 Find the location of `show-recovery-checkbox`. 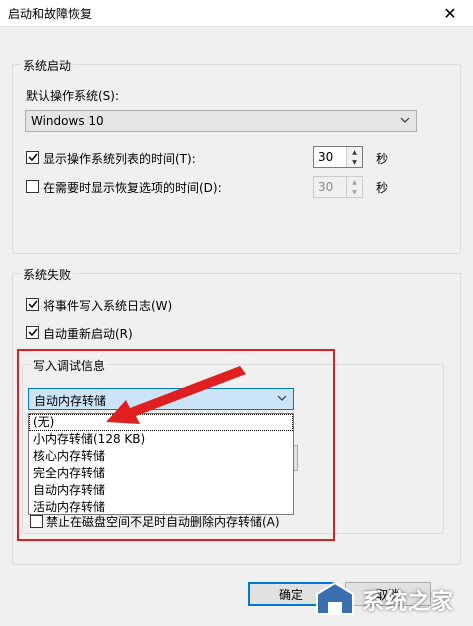

show-recovery-checkbox is located at coordinates (32, 186).